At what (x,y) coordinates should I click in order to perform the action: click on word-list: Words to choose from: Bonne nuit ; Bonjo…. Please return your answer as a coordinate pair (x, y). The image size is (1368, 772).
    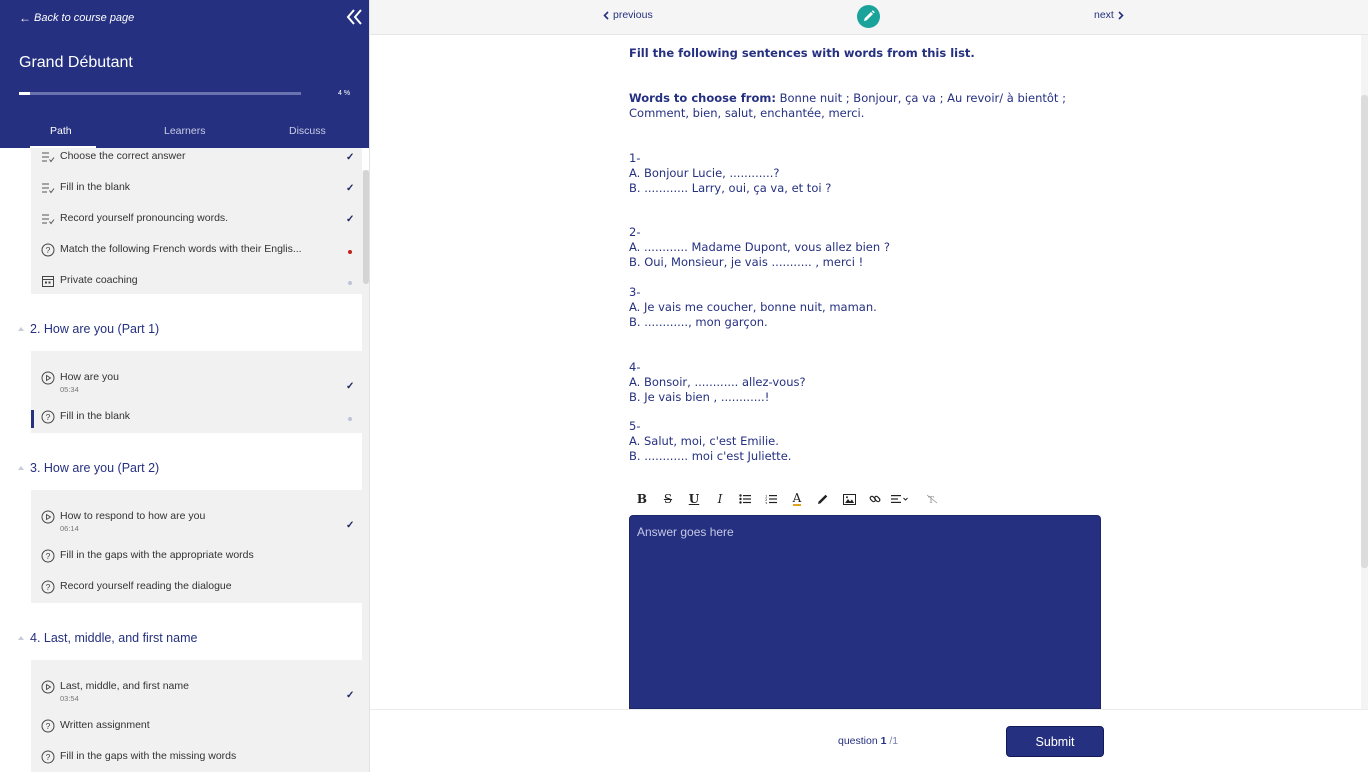
    Looking at the image, I should click on (847, 98).